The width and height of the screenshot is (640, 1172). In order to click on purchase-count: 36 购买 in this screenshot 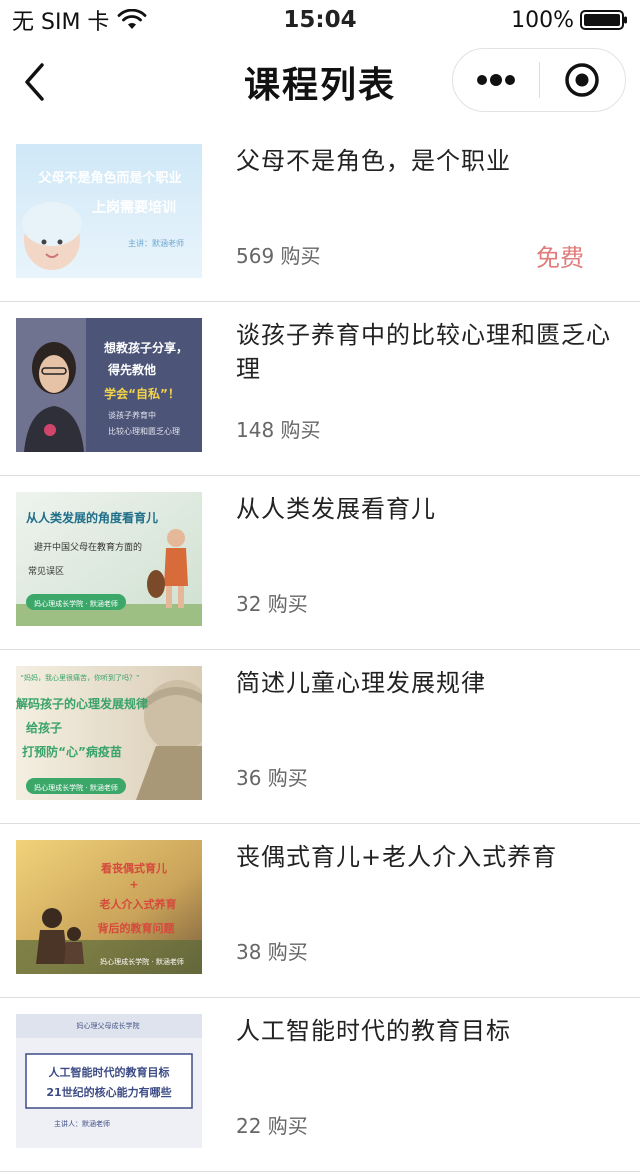, I will do `click(272, 778)`.